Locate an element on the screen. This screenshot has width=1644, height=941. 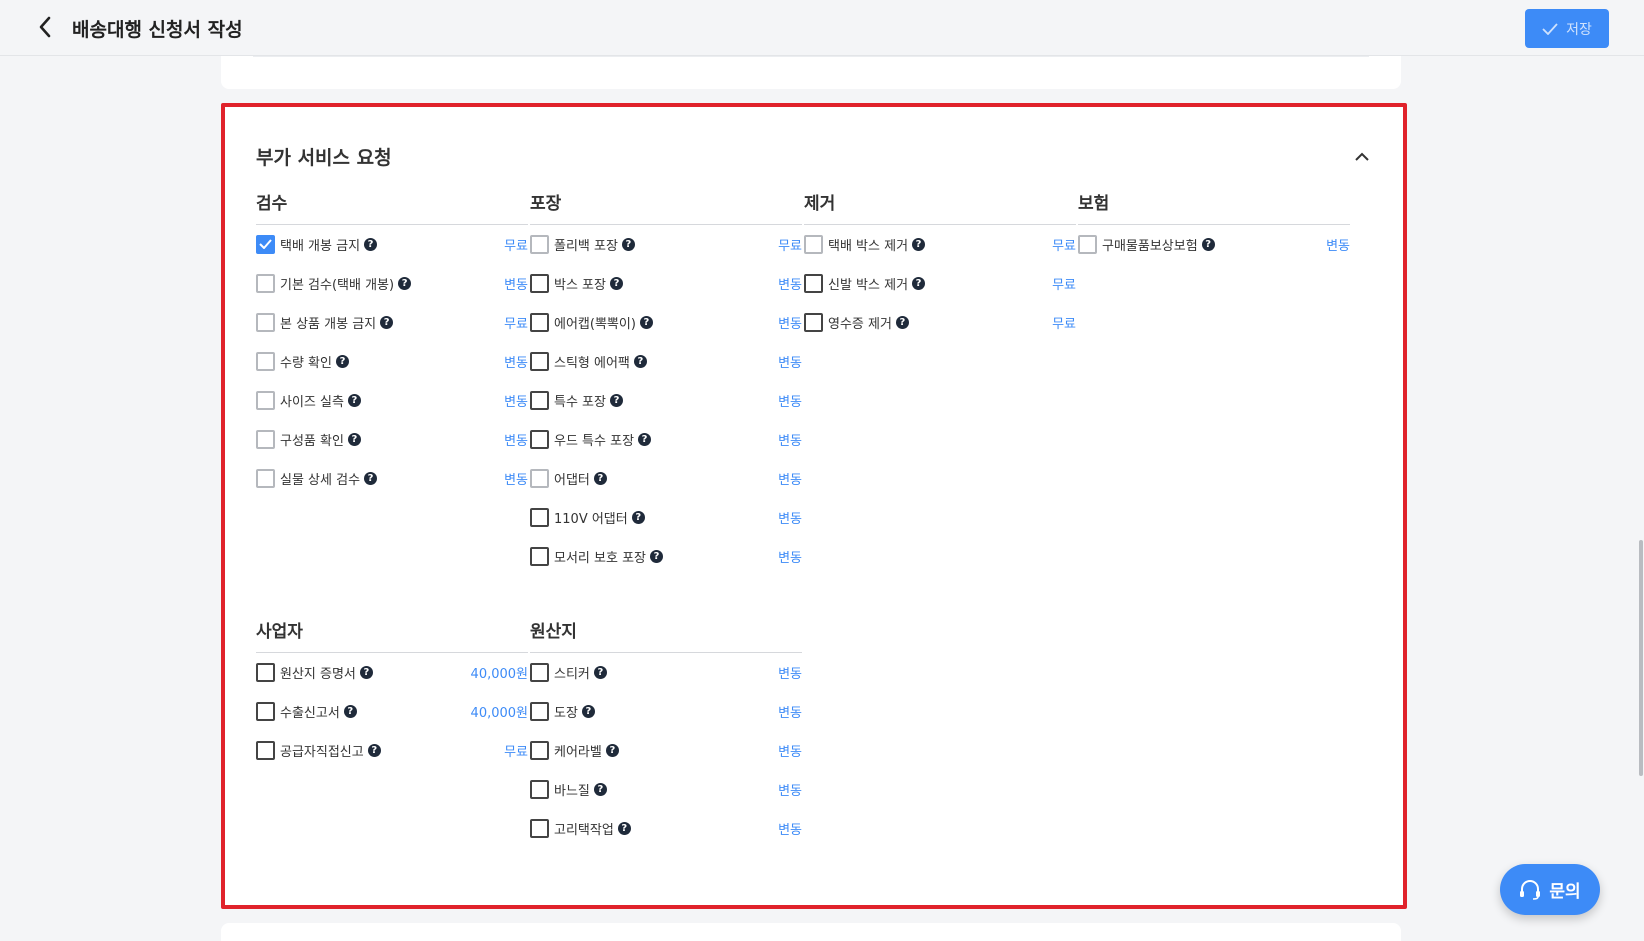
back-button is located at coordinates (45, 27).